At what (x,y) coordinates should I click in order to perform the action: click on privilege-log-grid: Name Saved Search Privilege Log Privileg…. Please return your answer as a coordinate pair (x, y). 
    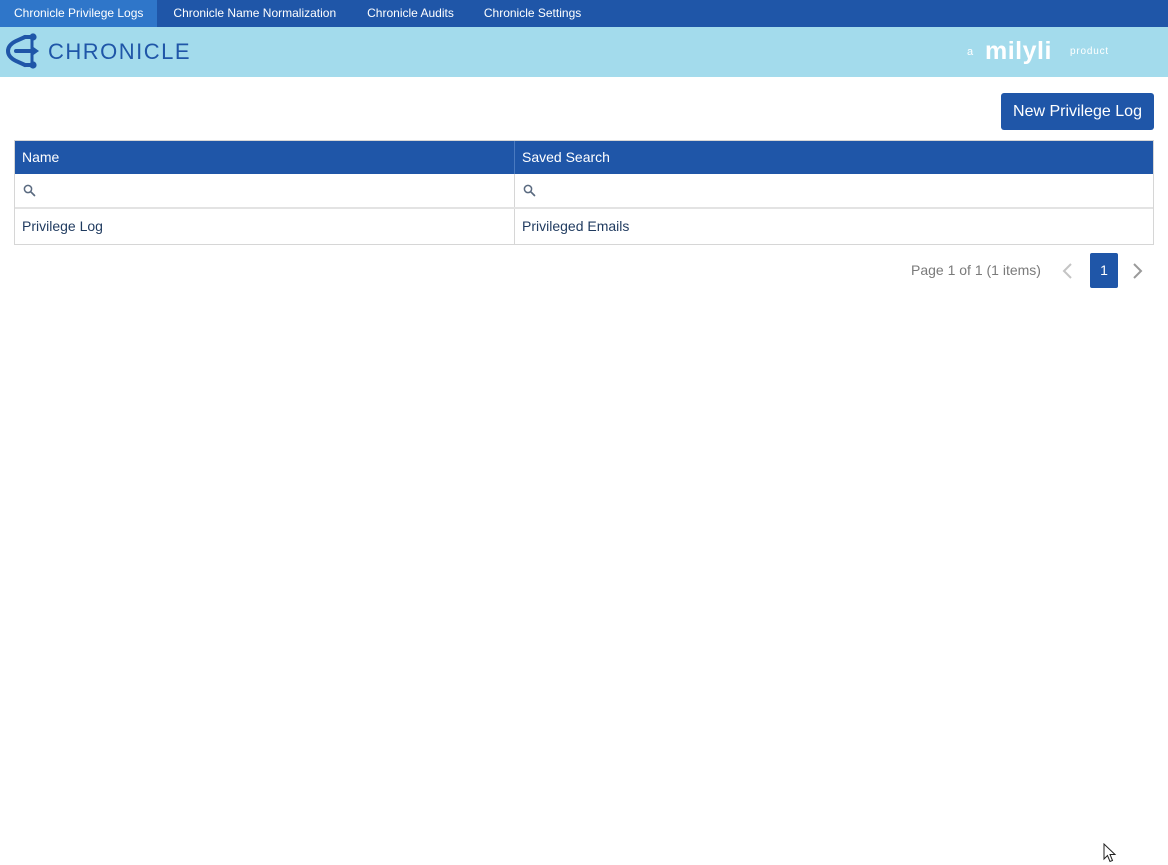
    Looking at the image, I should click on (584, 192).